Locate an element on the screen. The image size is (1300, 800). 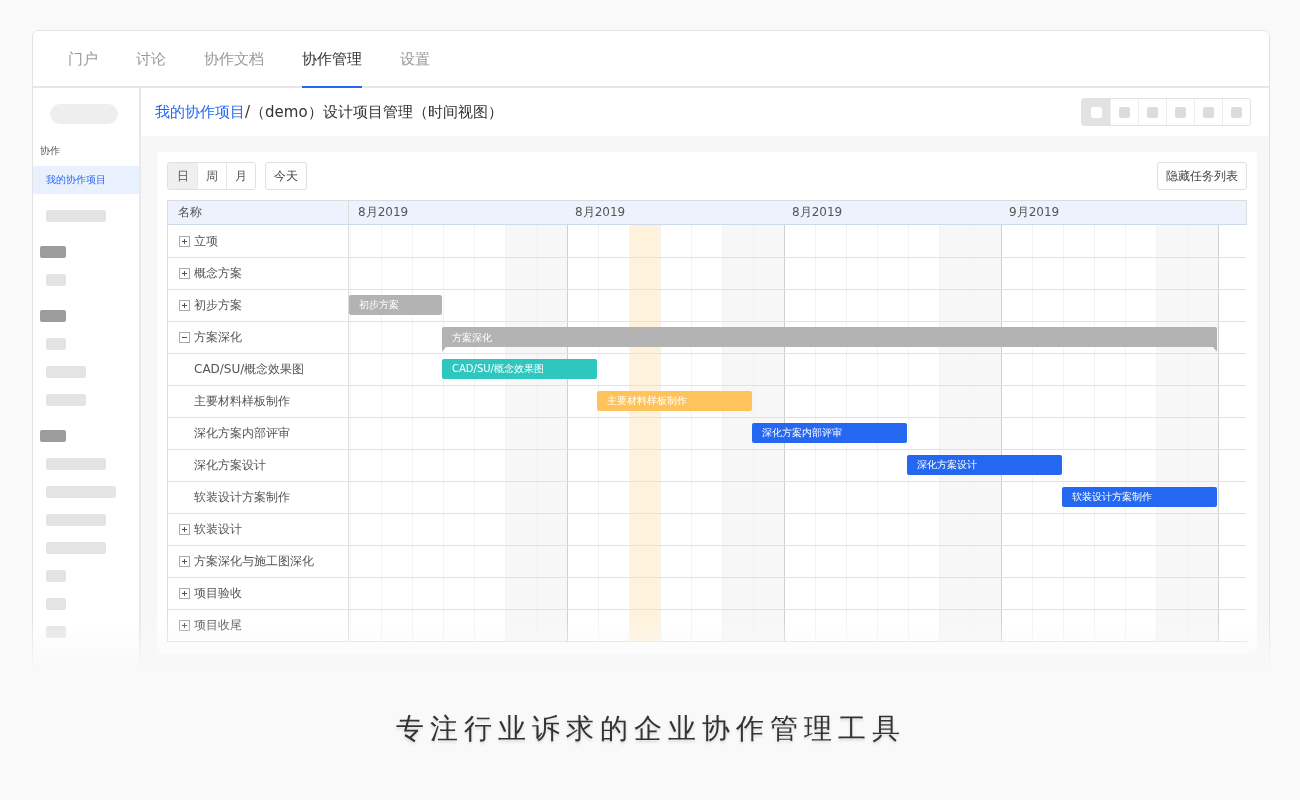
month-label: 9月2019 is located at coordinates (1034, 212).